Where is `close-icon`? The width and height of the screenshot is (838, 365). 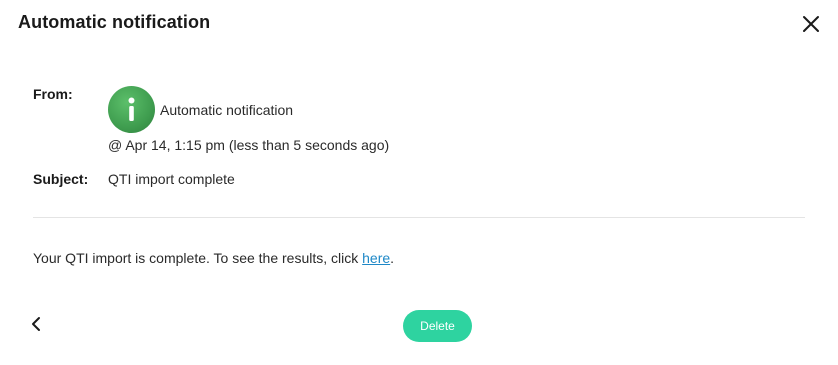 close-icon is located at coordinates (811, 24).